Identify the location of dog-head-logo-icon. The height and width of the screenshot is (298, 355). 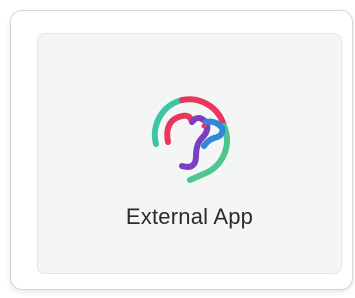
(190, 139).